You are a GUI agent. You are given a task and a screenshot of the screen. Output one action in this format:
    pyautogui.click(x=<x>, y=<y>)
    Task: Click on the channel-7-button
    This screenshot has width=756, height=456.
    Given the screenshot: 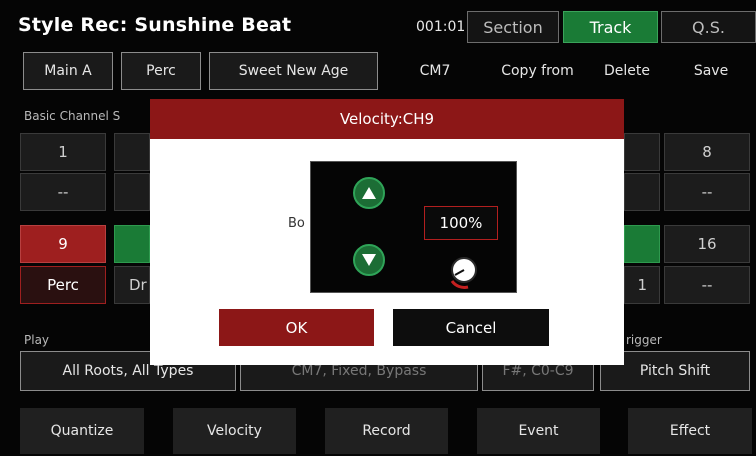 What is the action you would take?
    pyautogui.click(x=642, y=152)
    